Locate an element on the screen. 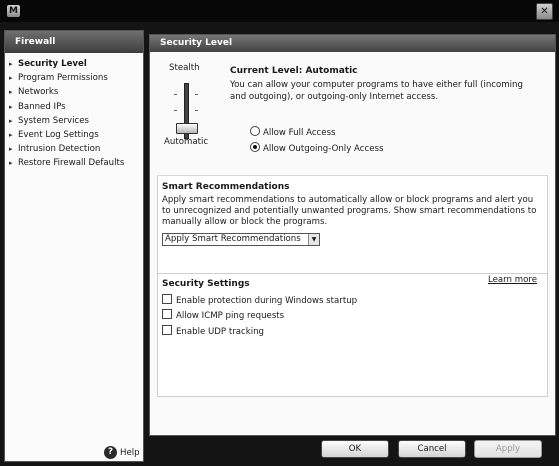 The width and height of the screenshot is (559, 466). sidebar-item-system-services: ▸ System Services is located at coordinates (74, 121).